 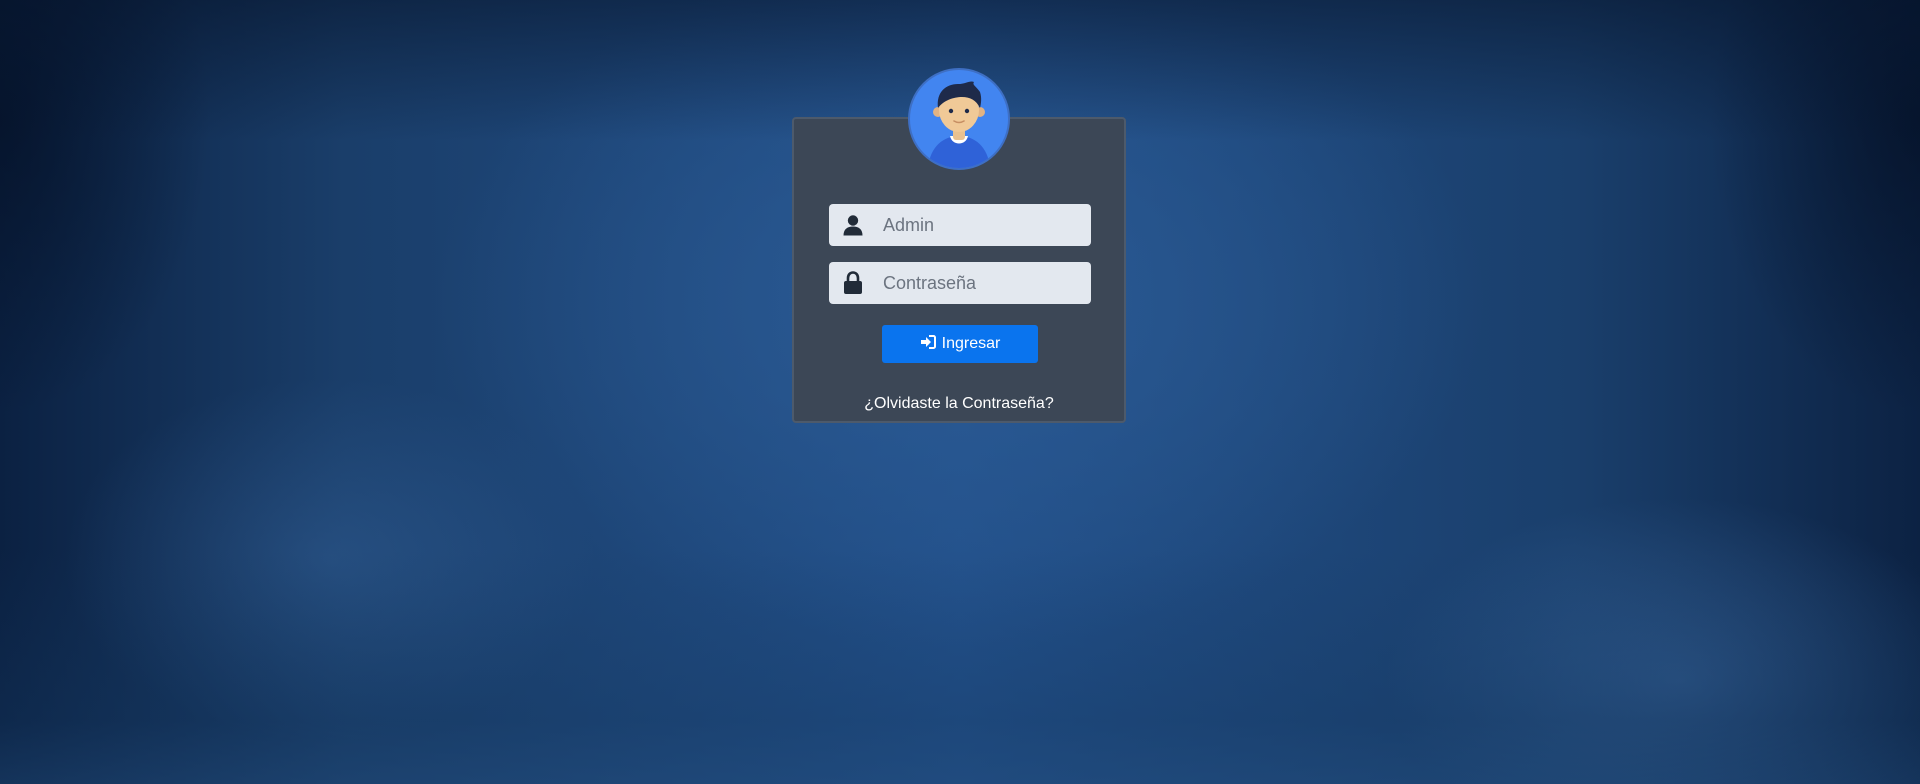 I want to click on forgot-password-link: ¿Olvidaste la Contraseña?, so click(x=959, y=404).